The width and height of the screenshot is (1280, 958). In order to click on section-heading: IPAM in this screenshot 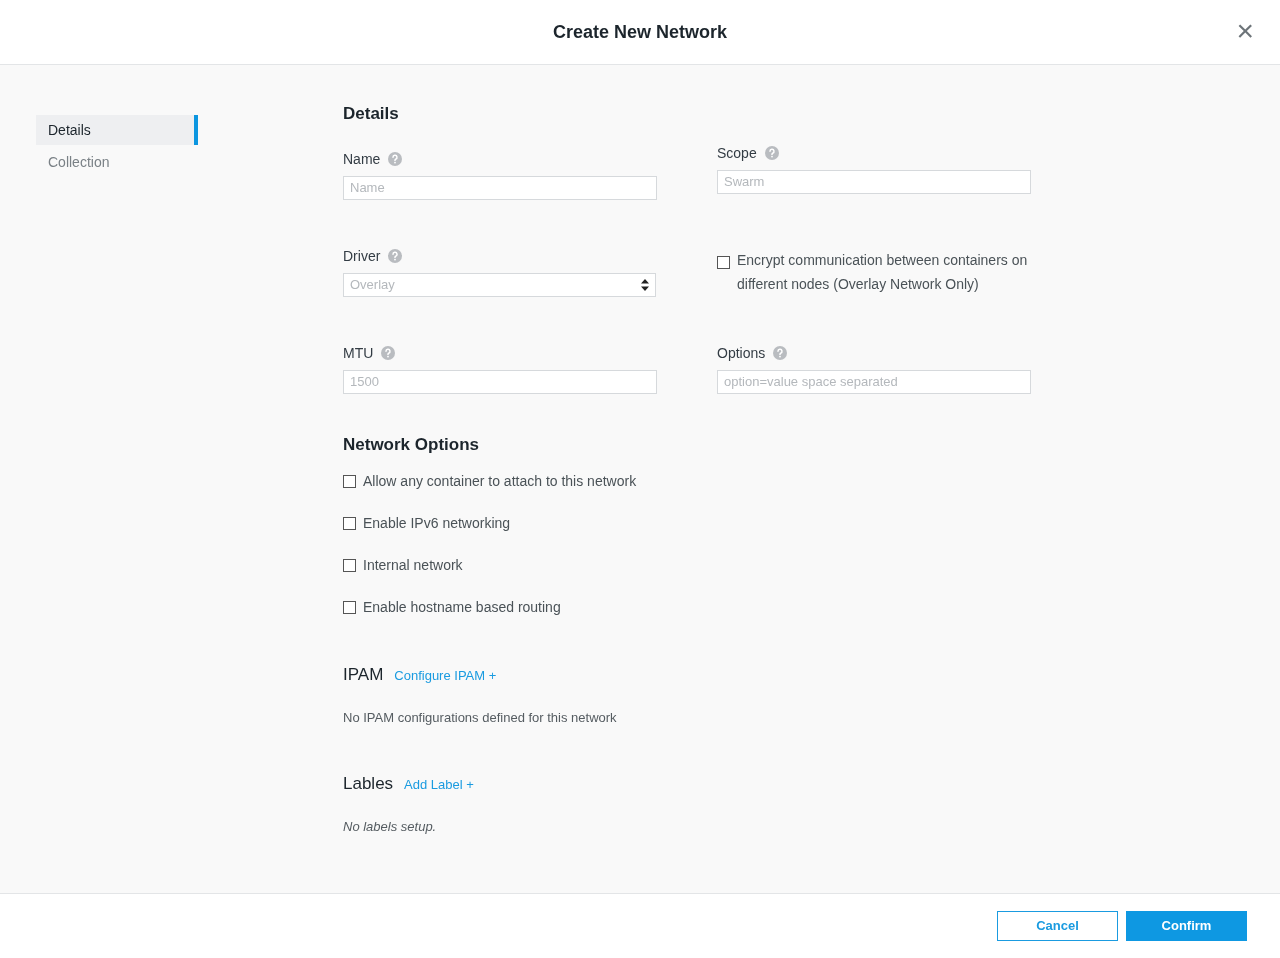, I will do `click(363, 675)`.